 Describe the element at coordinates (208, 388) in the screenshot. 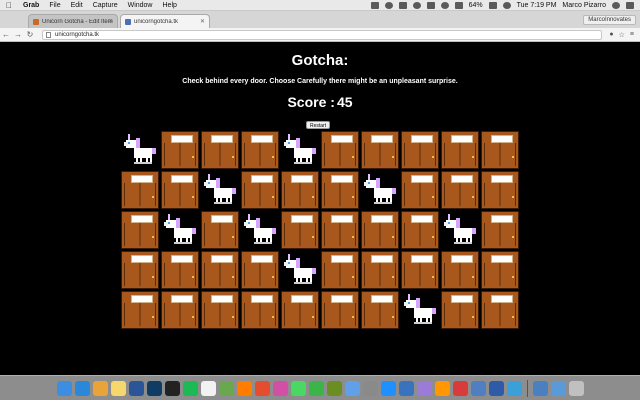

I see `calendar-icon` at that location.